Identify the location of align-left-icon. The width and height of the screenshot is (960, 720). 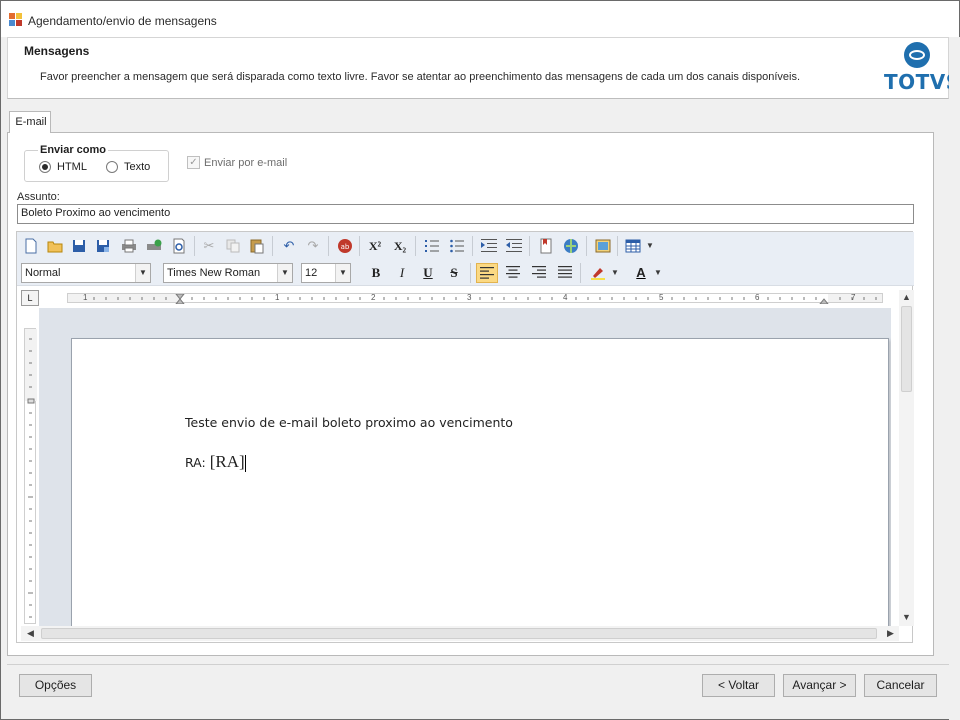
(487, 273).